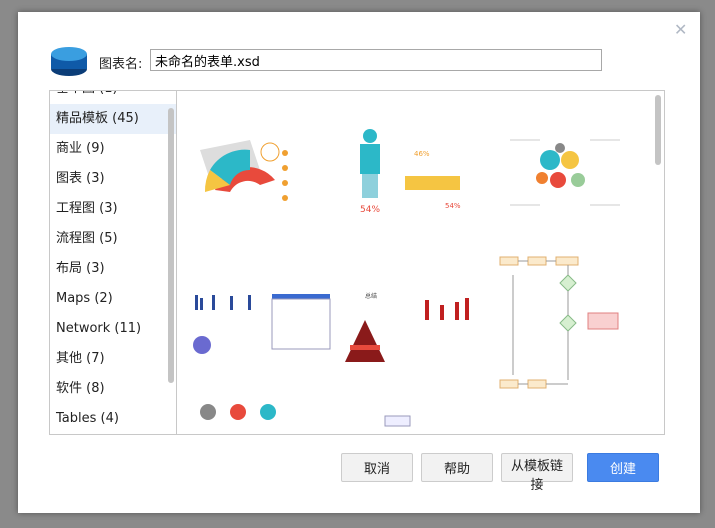 The image size is (715, 528). I want to click on category-tables: Tables (4), so click(113, 419).